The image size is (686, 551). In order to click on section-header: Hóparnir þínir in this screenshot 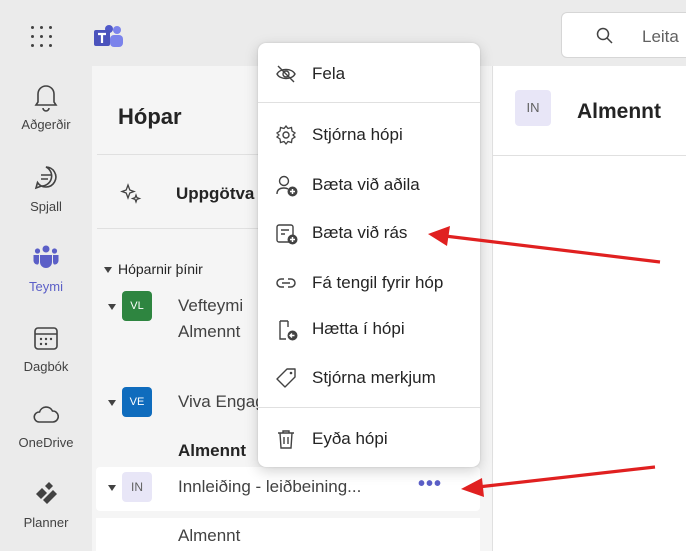, I will do `click(153, 269)`.